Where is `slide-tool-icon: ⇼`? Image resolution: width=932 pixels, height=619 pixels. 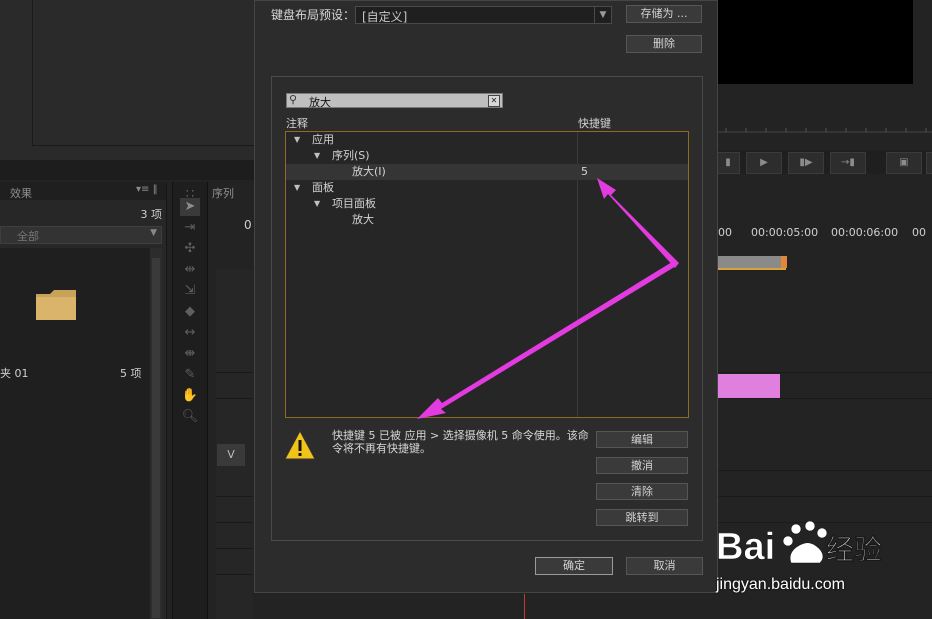
slide-tool-icon: ⇼ is located at coordinates (190, 354).